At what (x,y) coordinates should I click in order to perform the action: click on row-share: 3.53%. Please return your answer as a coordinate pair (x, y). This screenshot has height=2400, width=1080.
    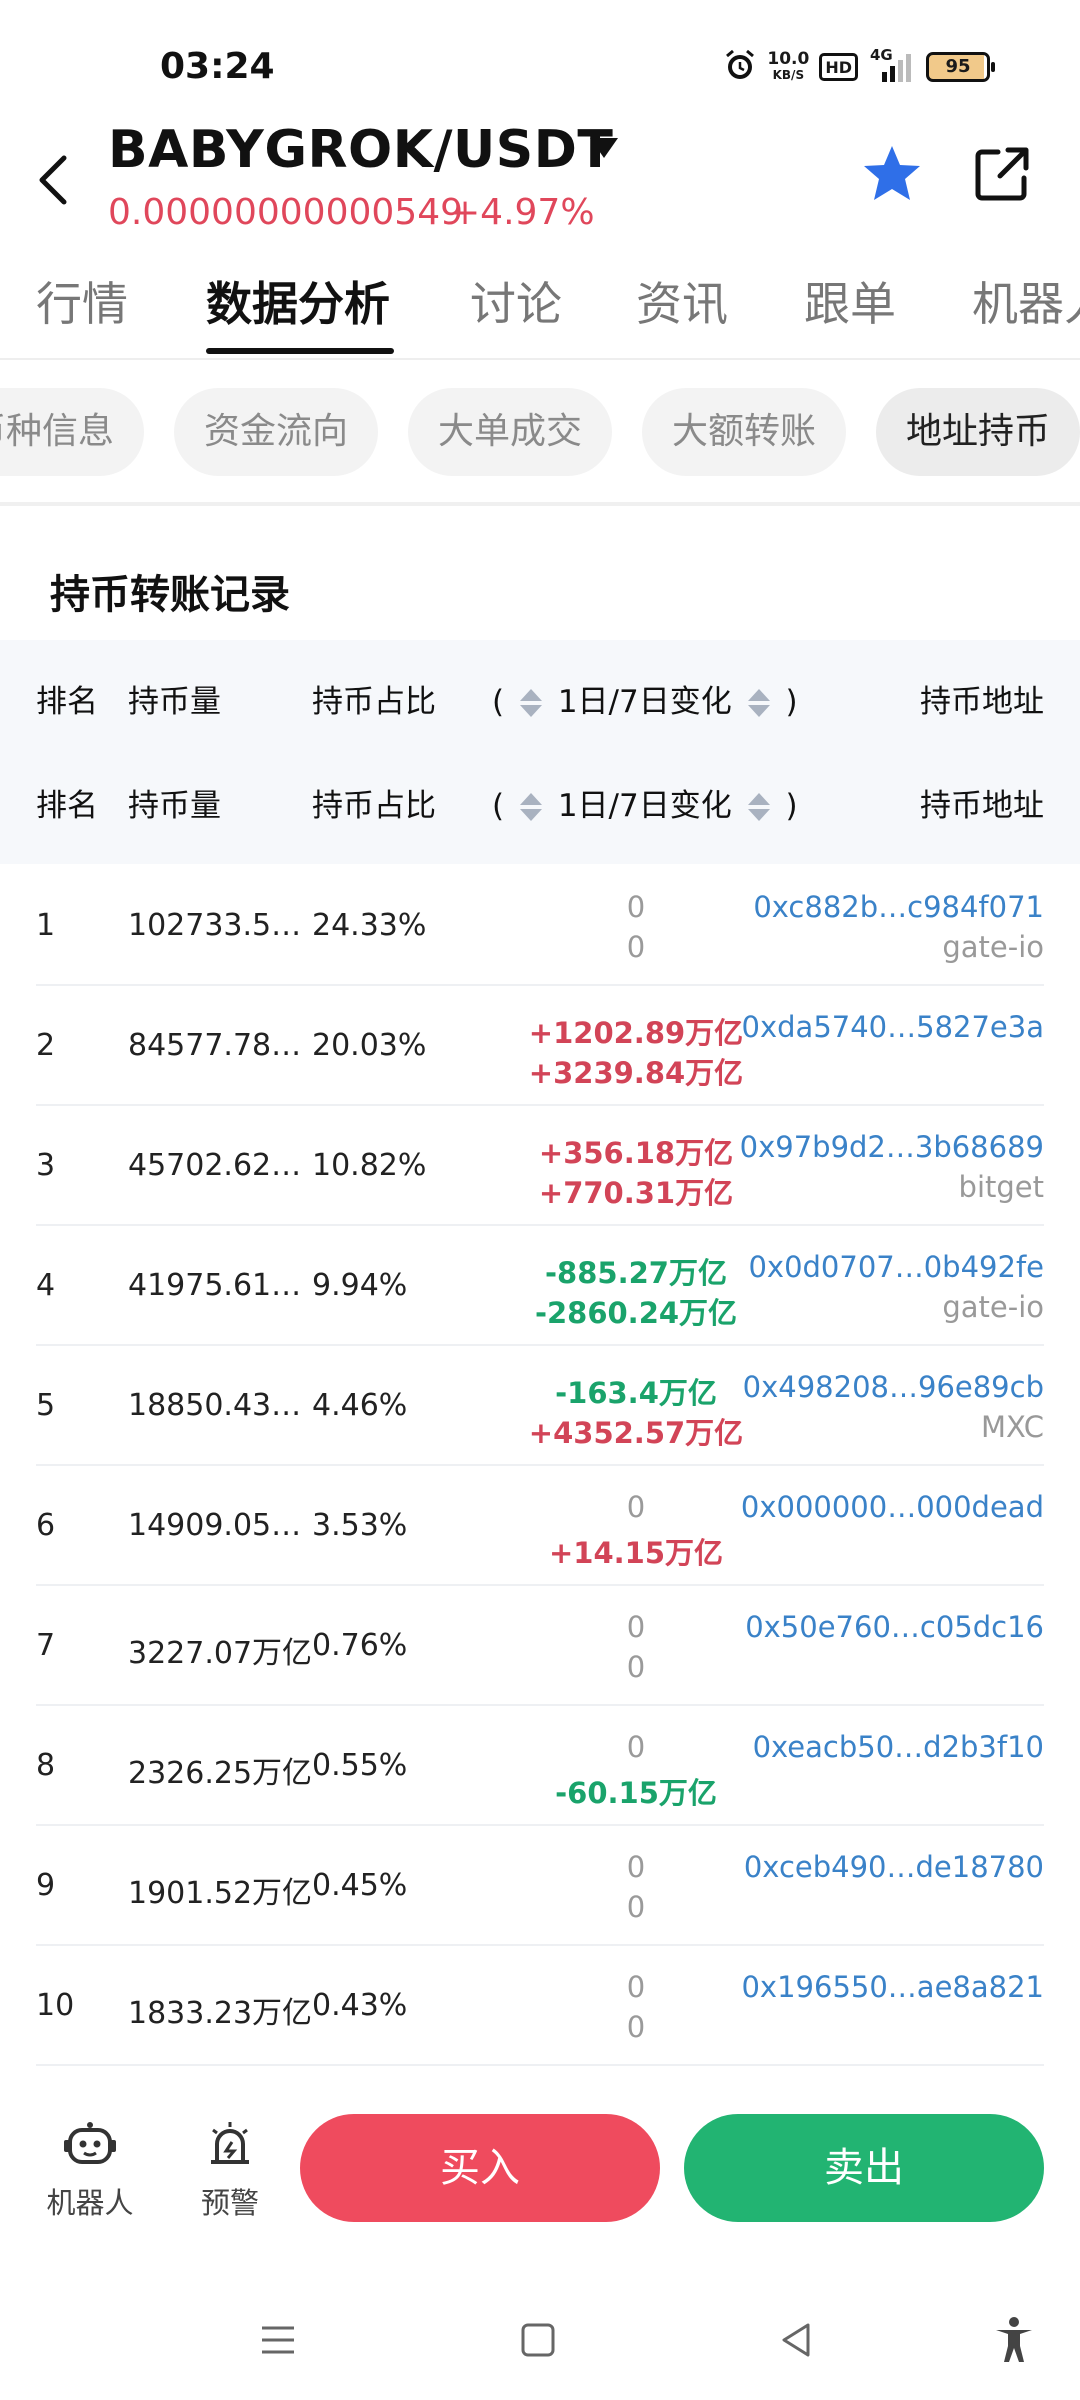
    Looking at the image, I should click on (360, 1525).